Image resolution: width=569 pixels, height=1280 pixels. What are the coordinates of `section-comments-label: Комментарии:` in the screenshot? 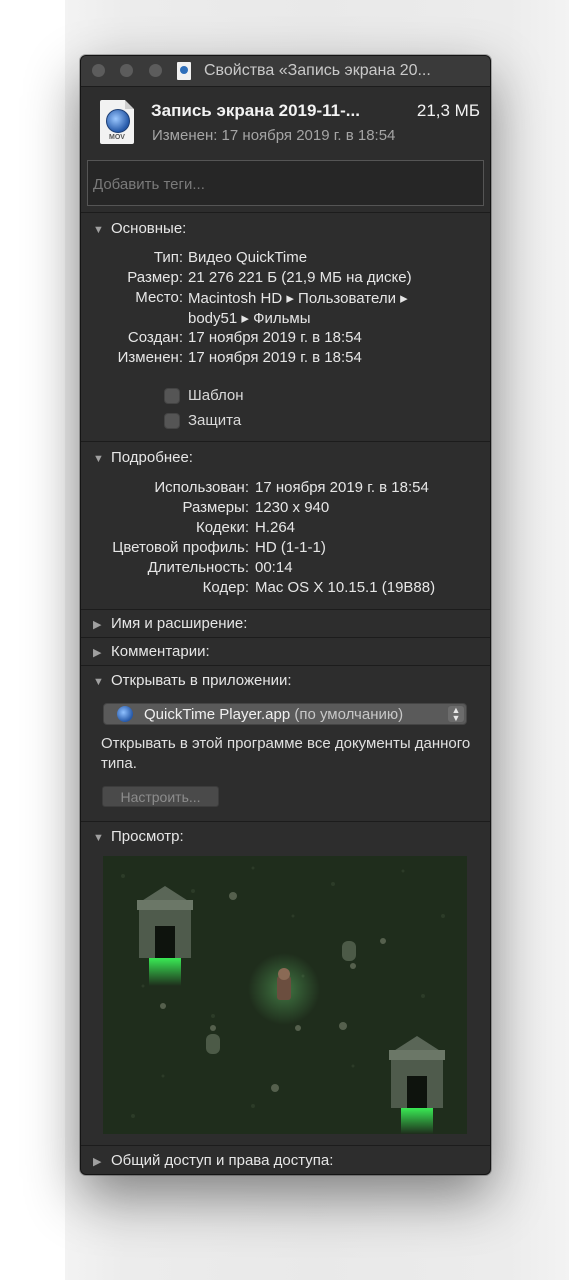 It's located at (160, 651).